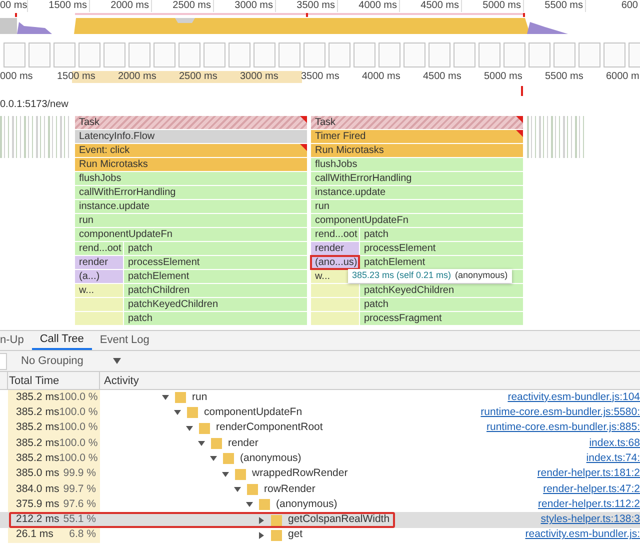 The width and height of the screenshot is (640, 544). I want to click on tab: Event Log, so click(125, 340).